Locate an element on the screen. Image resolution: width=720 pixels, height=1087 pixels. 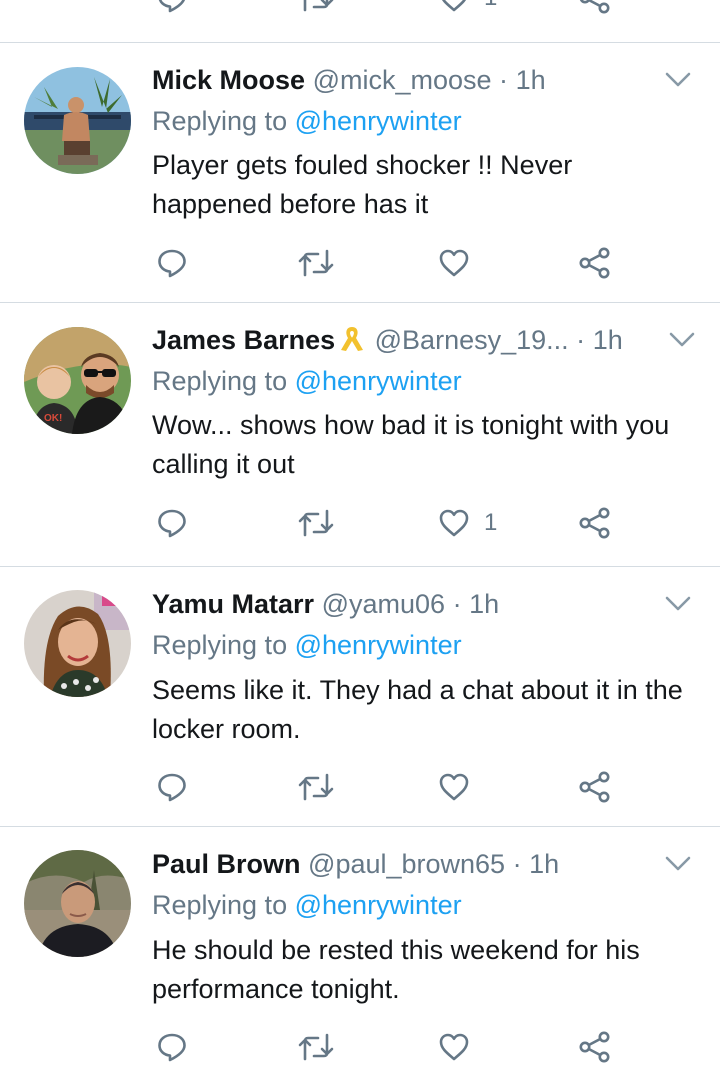
user-handle: @mick_moose is located at coordinates (402, 80).